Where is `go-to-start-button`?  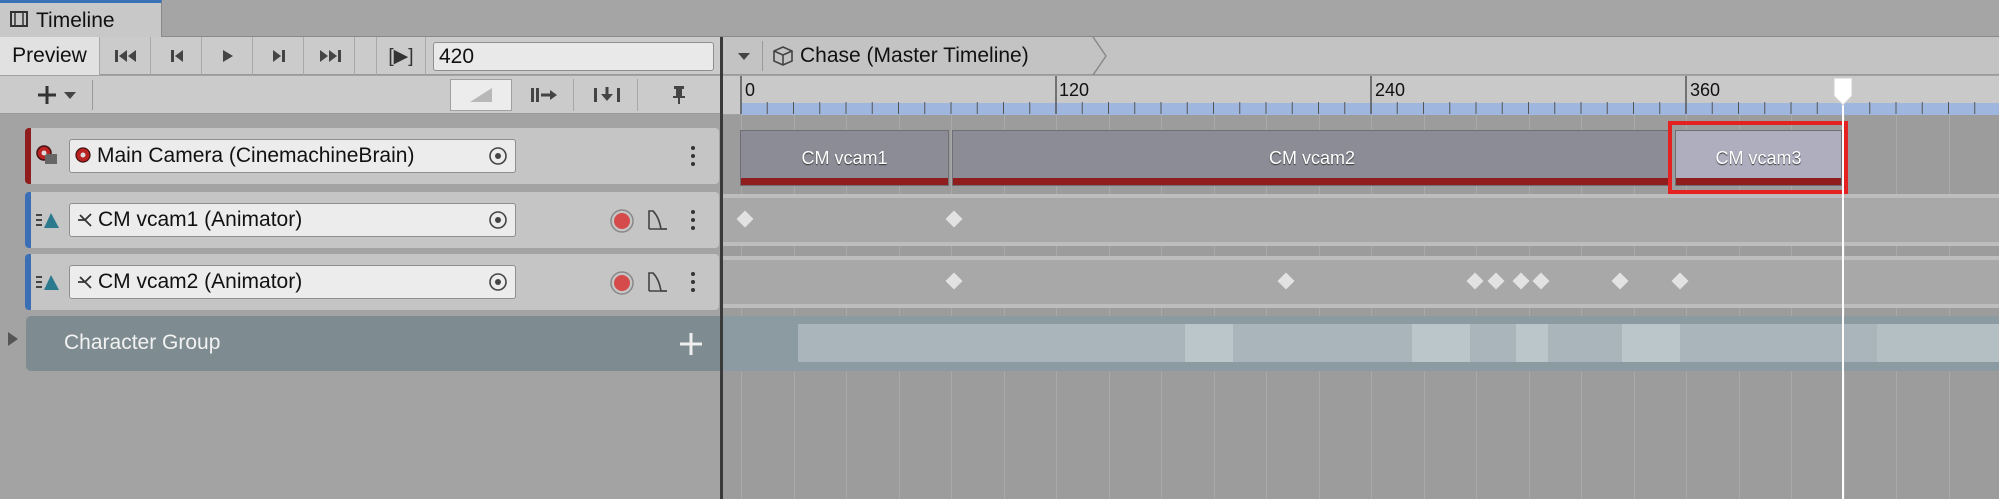 go-to-start-button is located at coordinates (126, 56).